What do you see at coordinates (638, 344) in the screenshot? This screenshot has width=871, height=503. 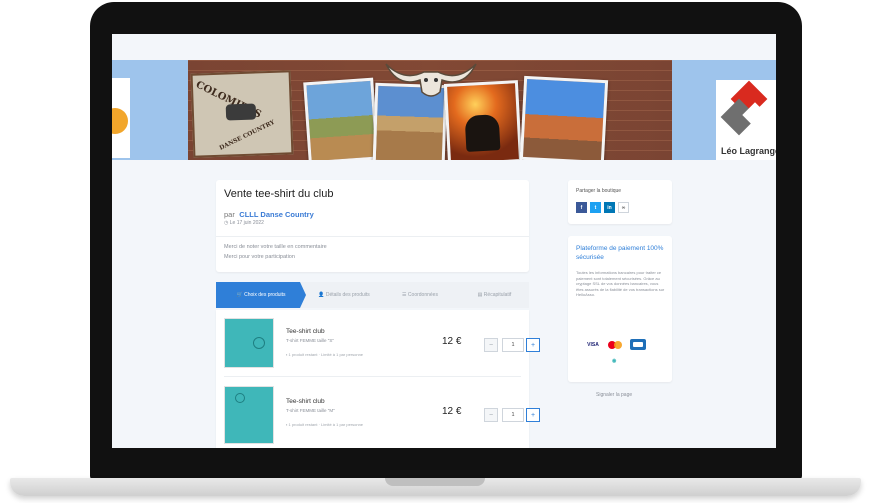 I see `cb-card-logo` at bounding box center [638, 344].